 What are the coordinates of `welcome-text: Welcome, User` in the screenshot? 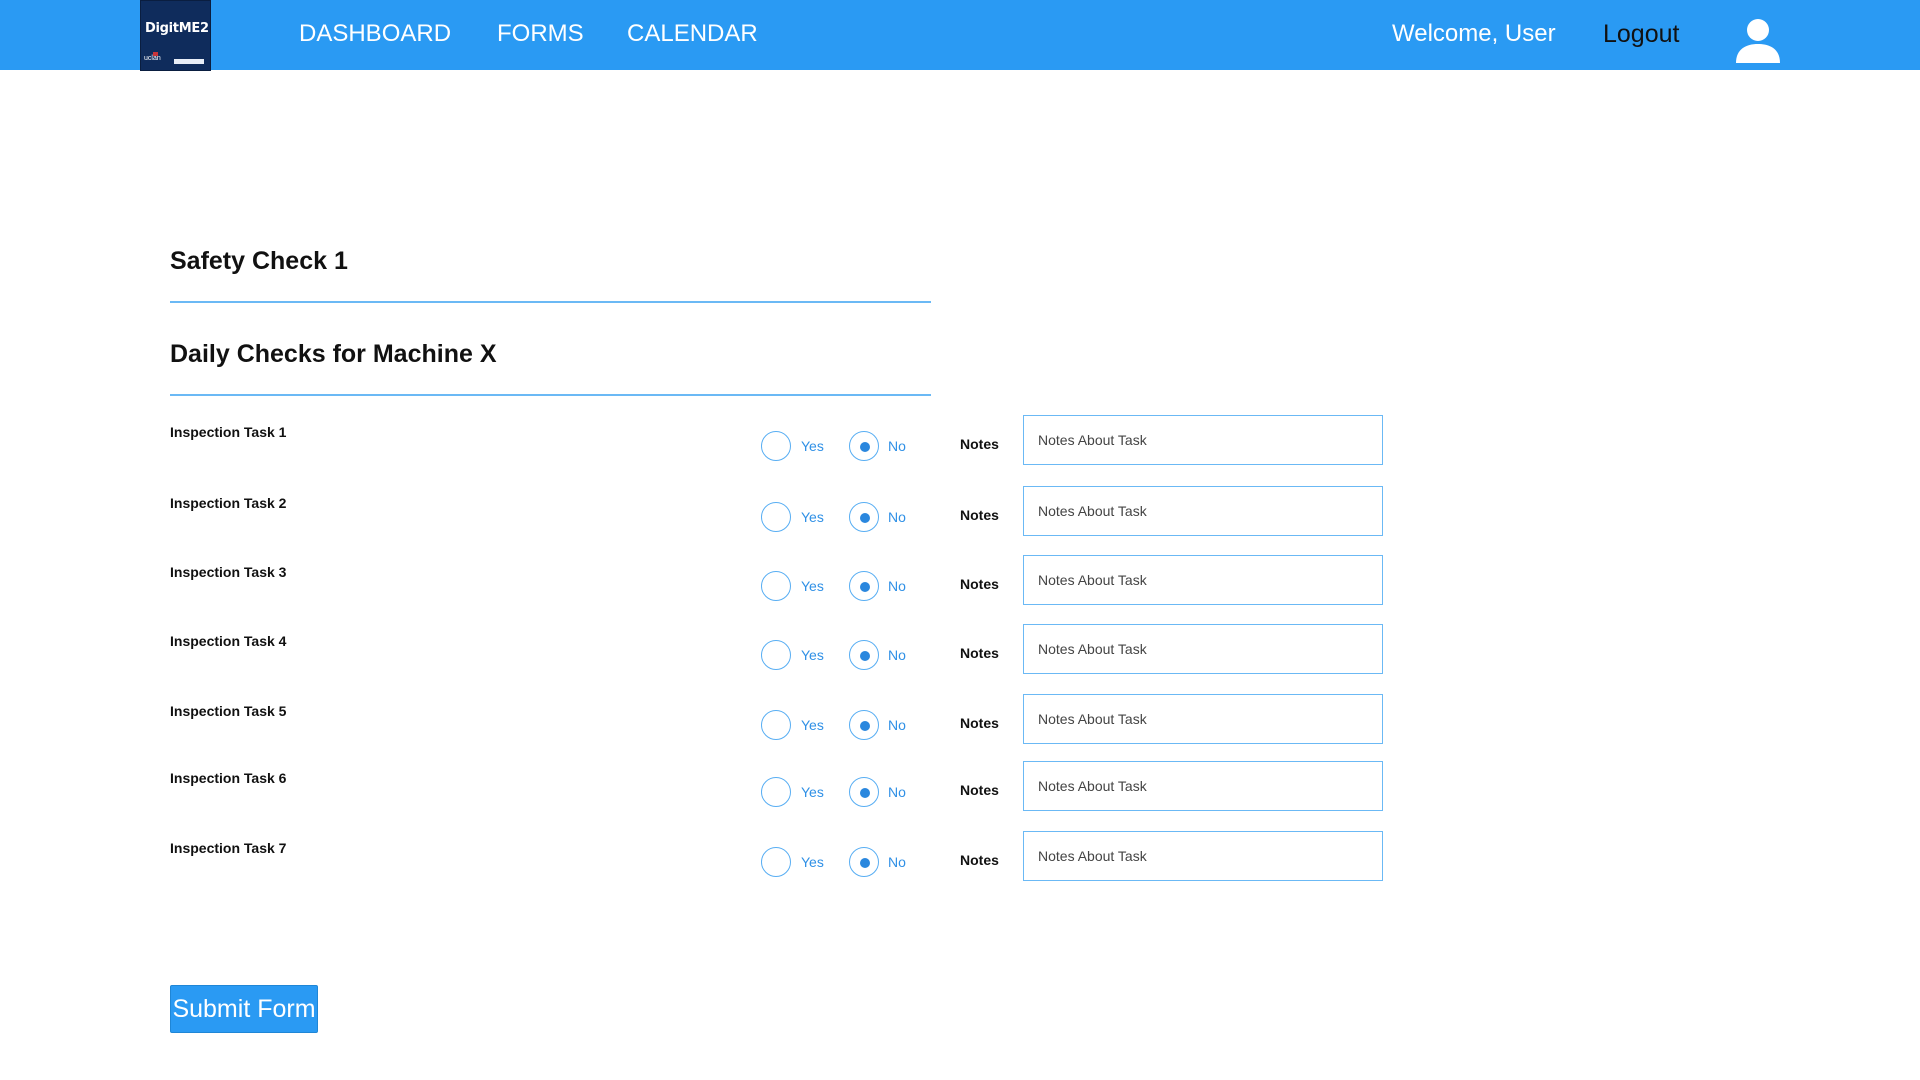 It's located at (1474, 33).